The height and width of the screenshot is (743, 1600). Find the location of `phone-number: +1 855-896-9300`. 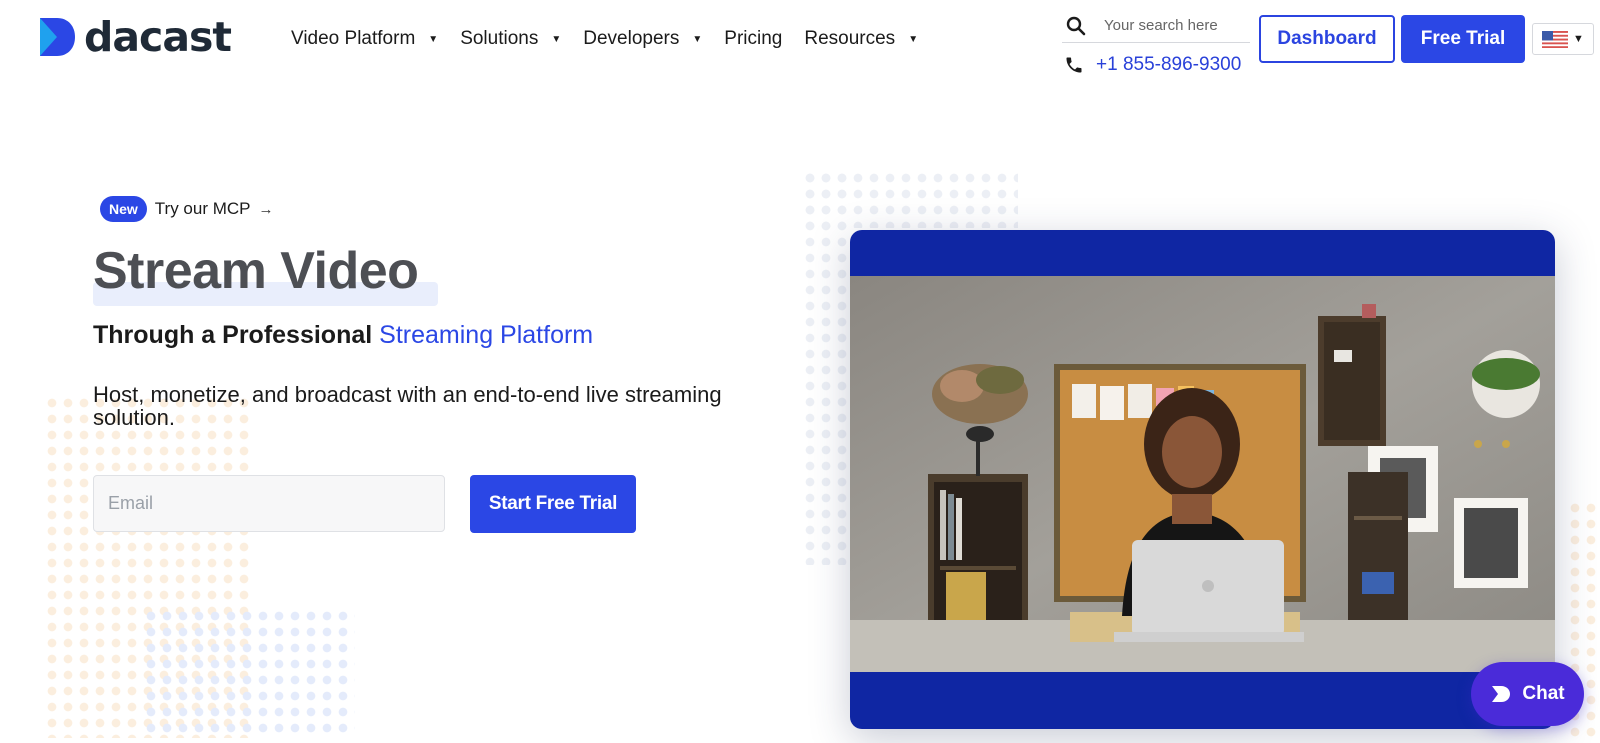

phone-number: +1 855-896-9300 is located at coordinates (1168, 65).